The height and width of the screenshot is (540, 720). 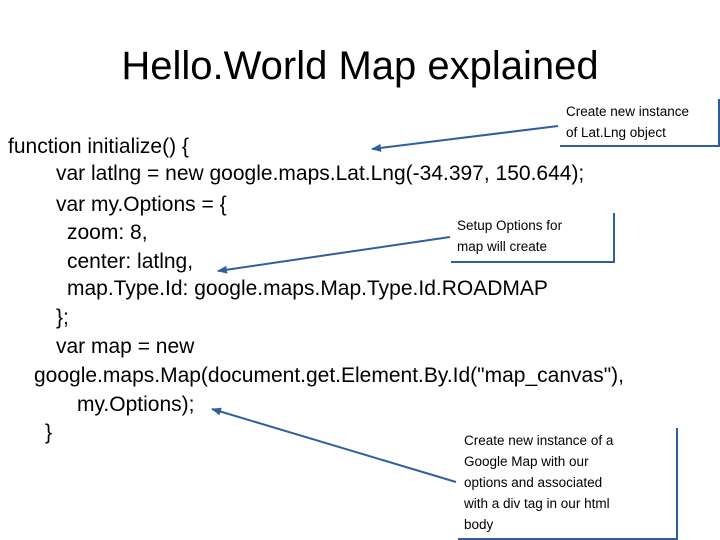 What do you see at coordinates (502, 246) in the screenshot?
I see `callout-line: map will create` at bounding box center [502, 246].